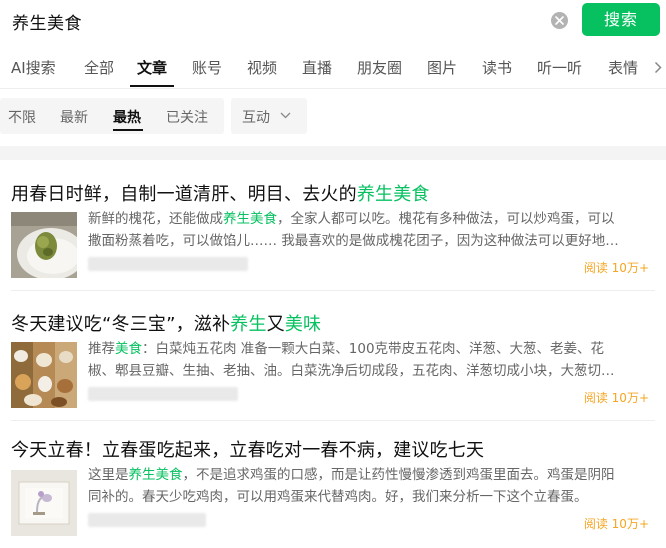 The height and width of the screenshot is (548, 666). I want to click on text-segment: 今天立春！立春蛋吃起来，立春吃对一春不病，建议吃七天, so click(248, 450).